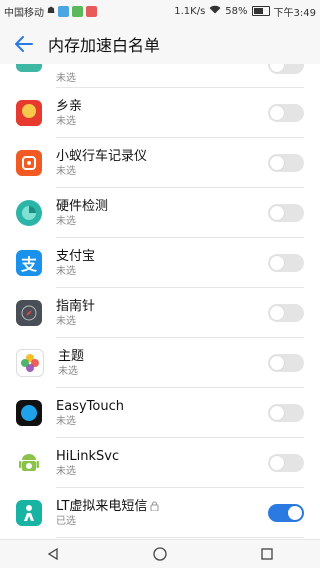  What do you see at coordinates (102, 506) in the screenshot?
I see `item-name: LT虚拟来电短信` at bounding box center [102, 506].